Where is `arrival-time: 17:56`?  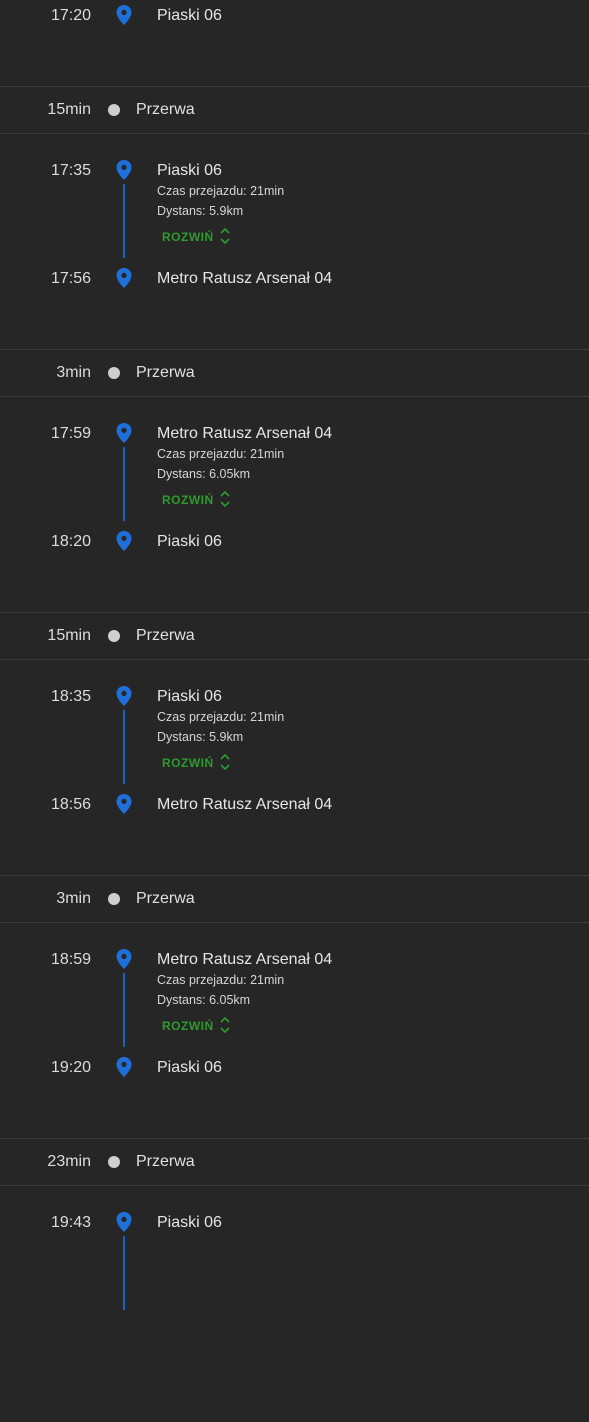 arrival-time: 17:56 is located at coordinates (70, 278).